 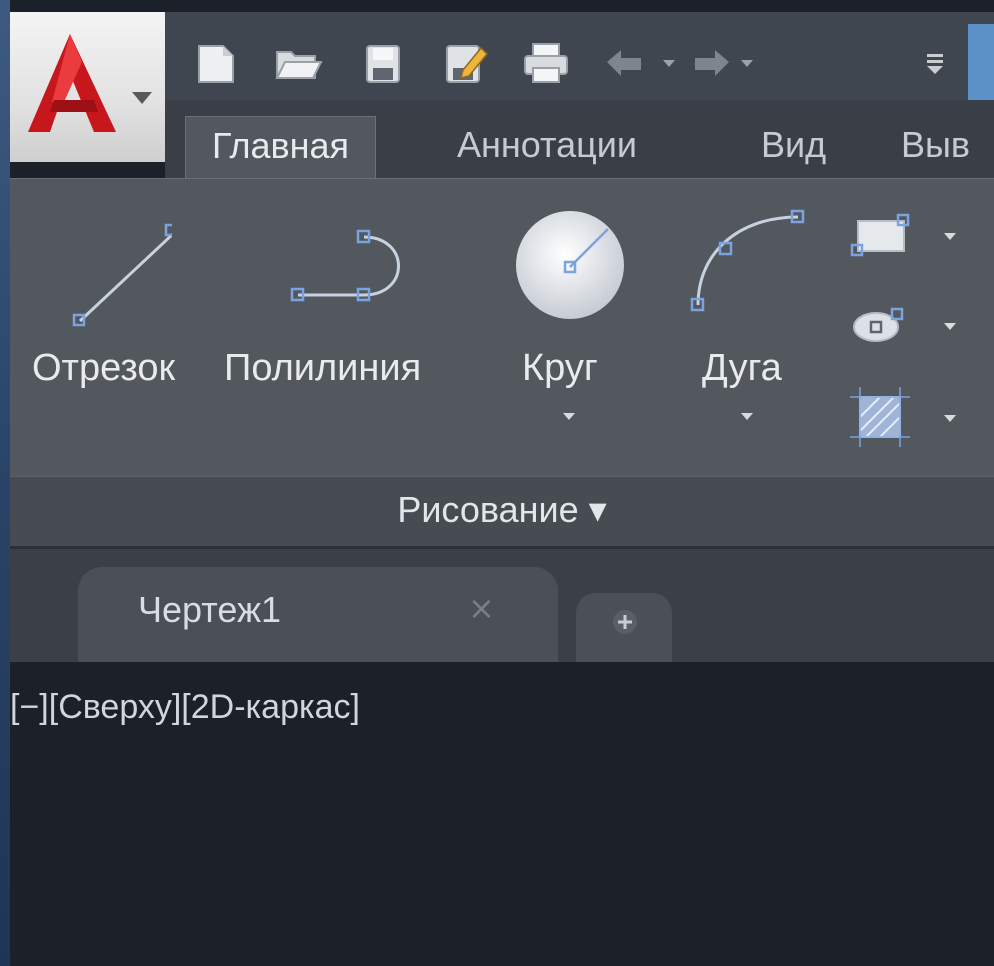 I want to click on file-tab-label: Чертеж1, so click(x=210, y=609).